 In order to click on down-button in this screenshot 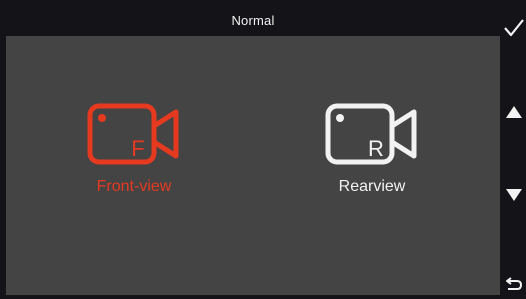, I will do `click(514, 195)`.